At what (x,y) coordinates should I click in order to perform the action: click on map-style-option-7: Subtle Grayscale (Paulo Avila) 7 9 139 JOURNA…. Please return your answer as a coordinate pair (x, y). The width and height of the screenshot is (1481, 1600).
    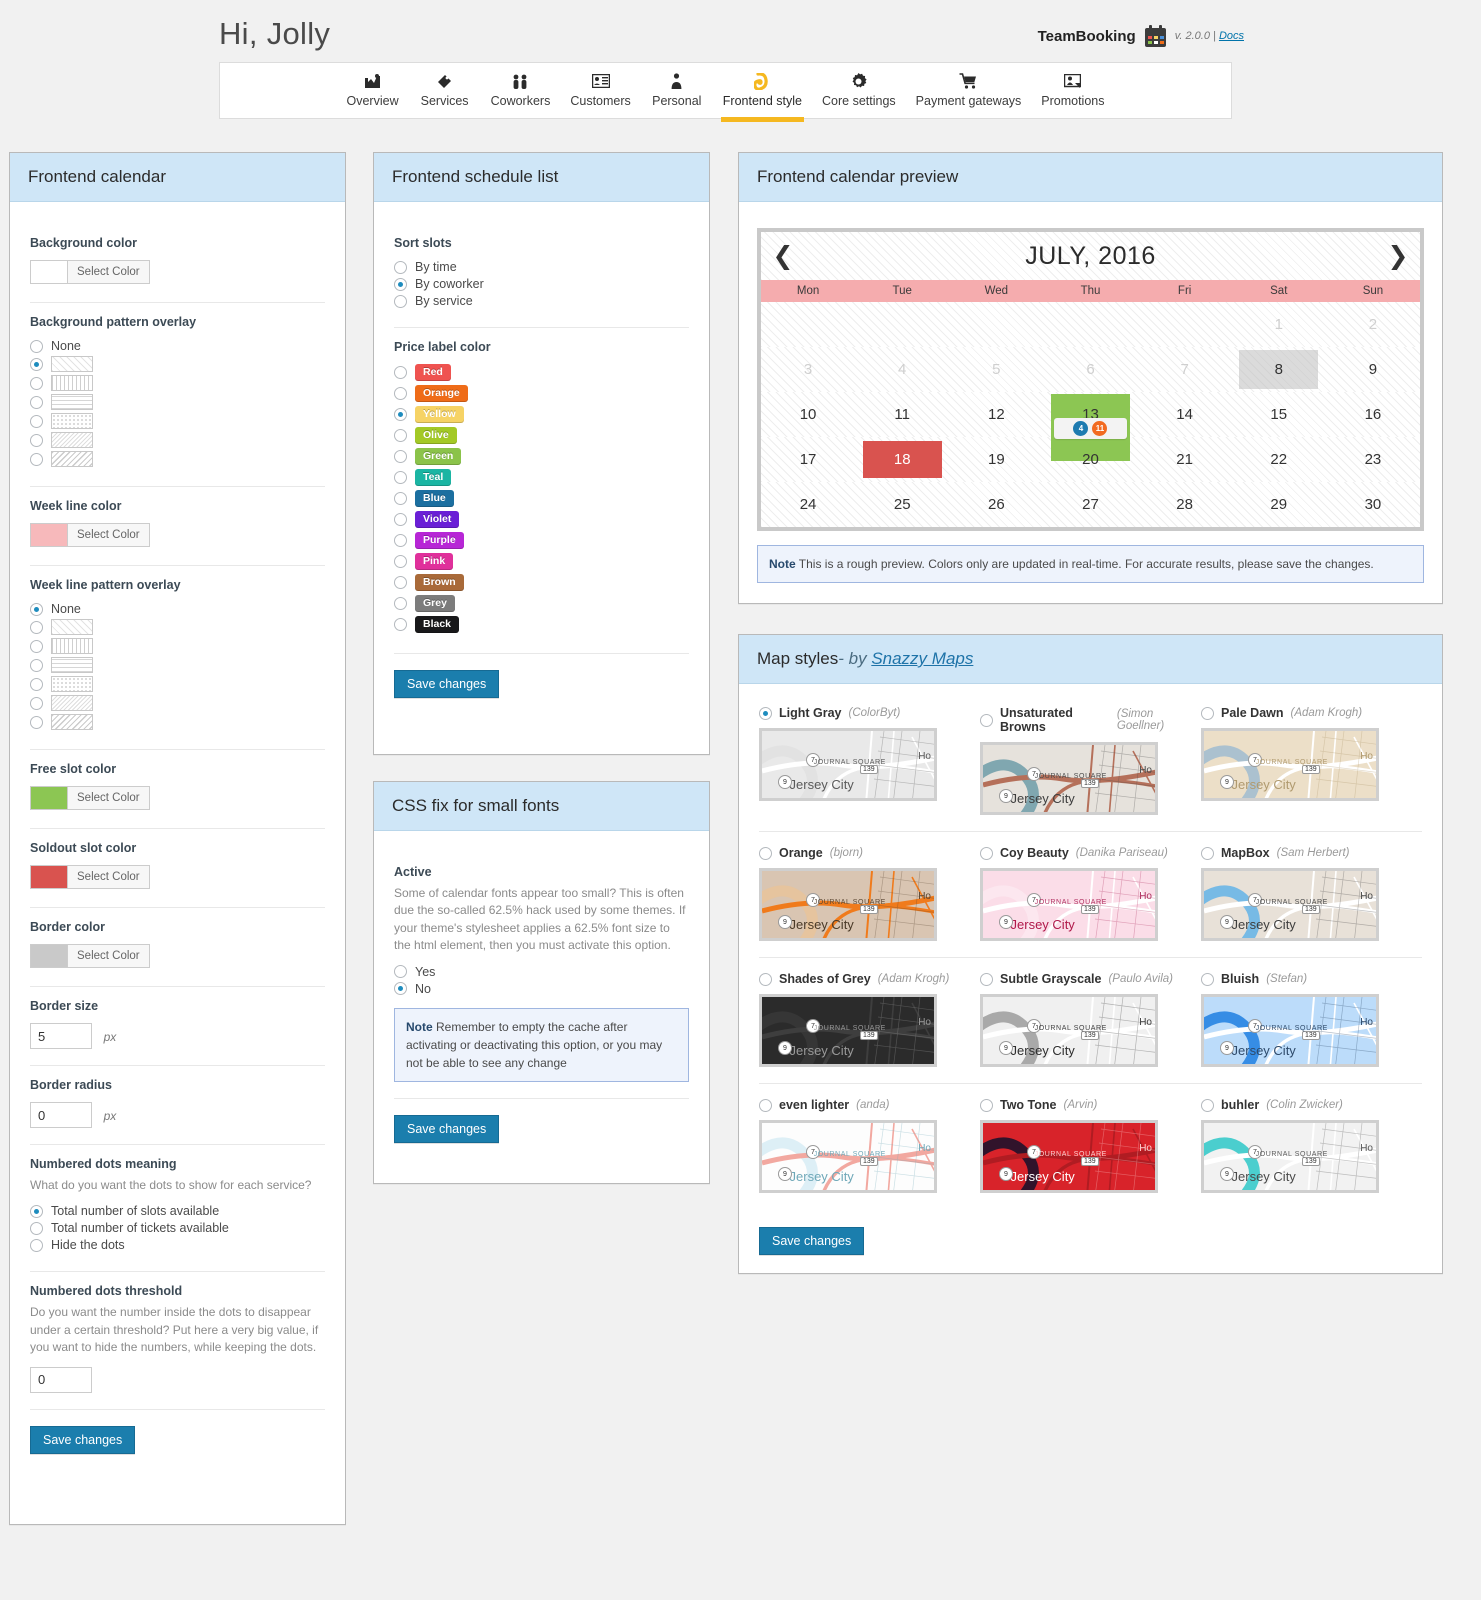
    Looking at the image, I should click on (1090, 1020).